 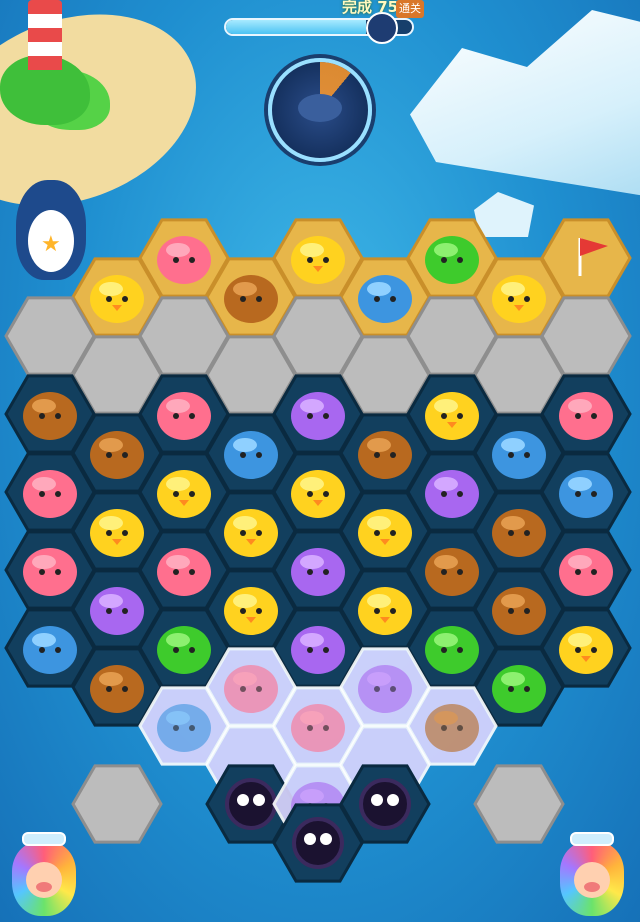 I want to click on pink-piece-icon, so click(x=184, y=572).